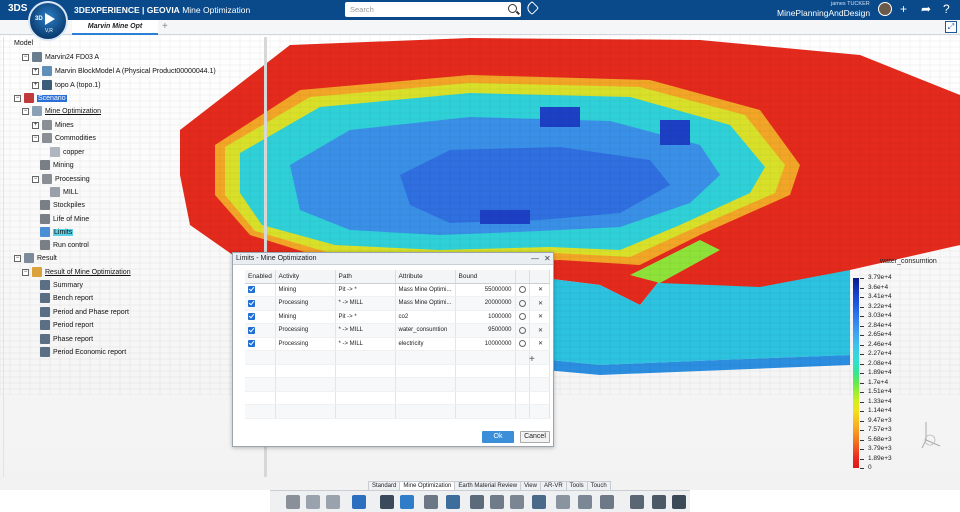  What do you see at coordinates (64, 220) in the screenshot?
I see `tree-life-of-mine: Life of Mine` at bounding box center [64, 220].